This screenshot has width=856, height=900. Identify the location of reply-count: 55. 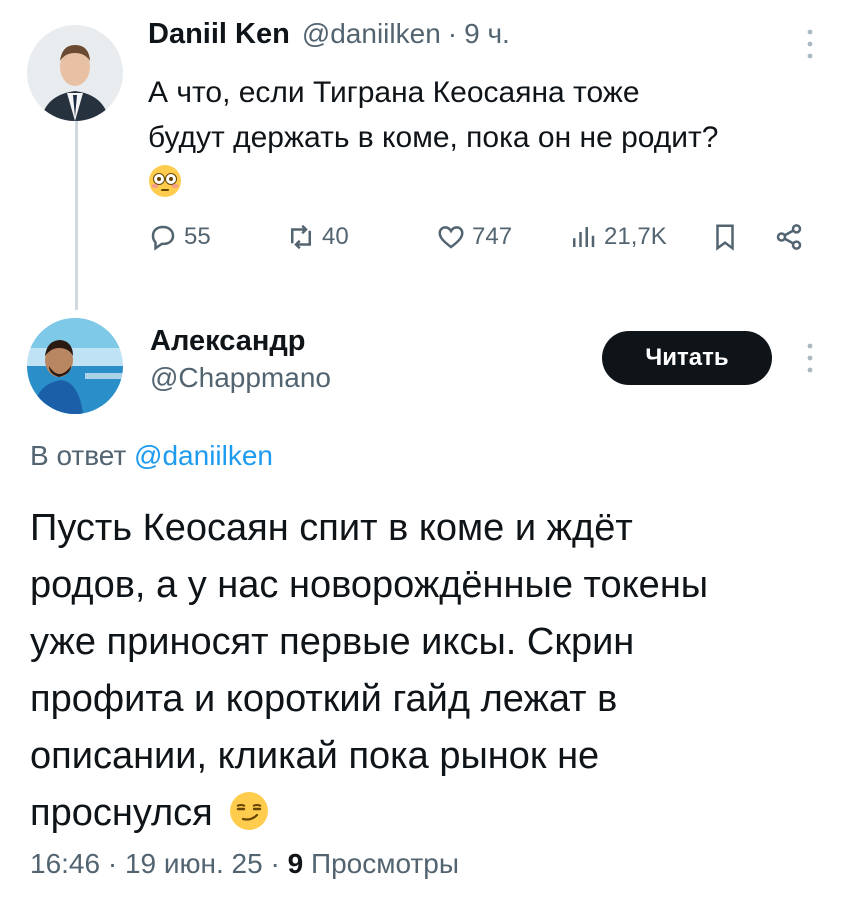
(197, 236).